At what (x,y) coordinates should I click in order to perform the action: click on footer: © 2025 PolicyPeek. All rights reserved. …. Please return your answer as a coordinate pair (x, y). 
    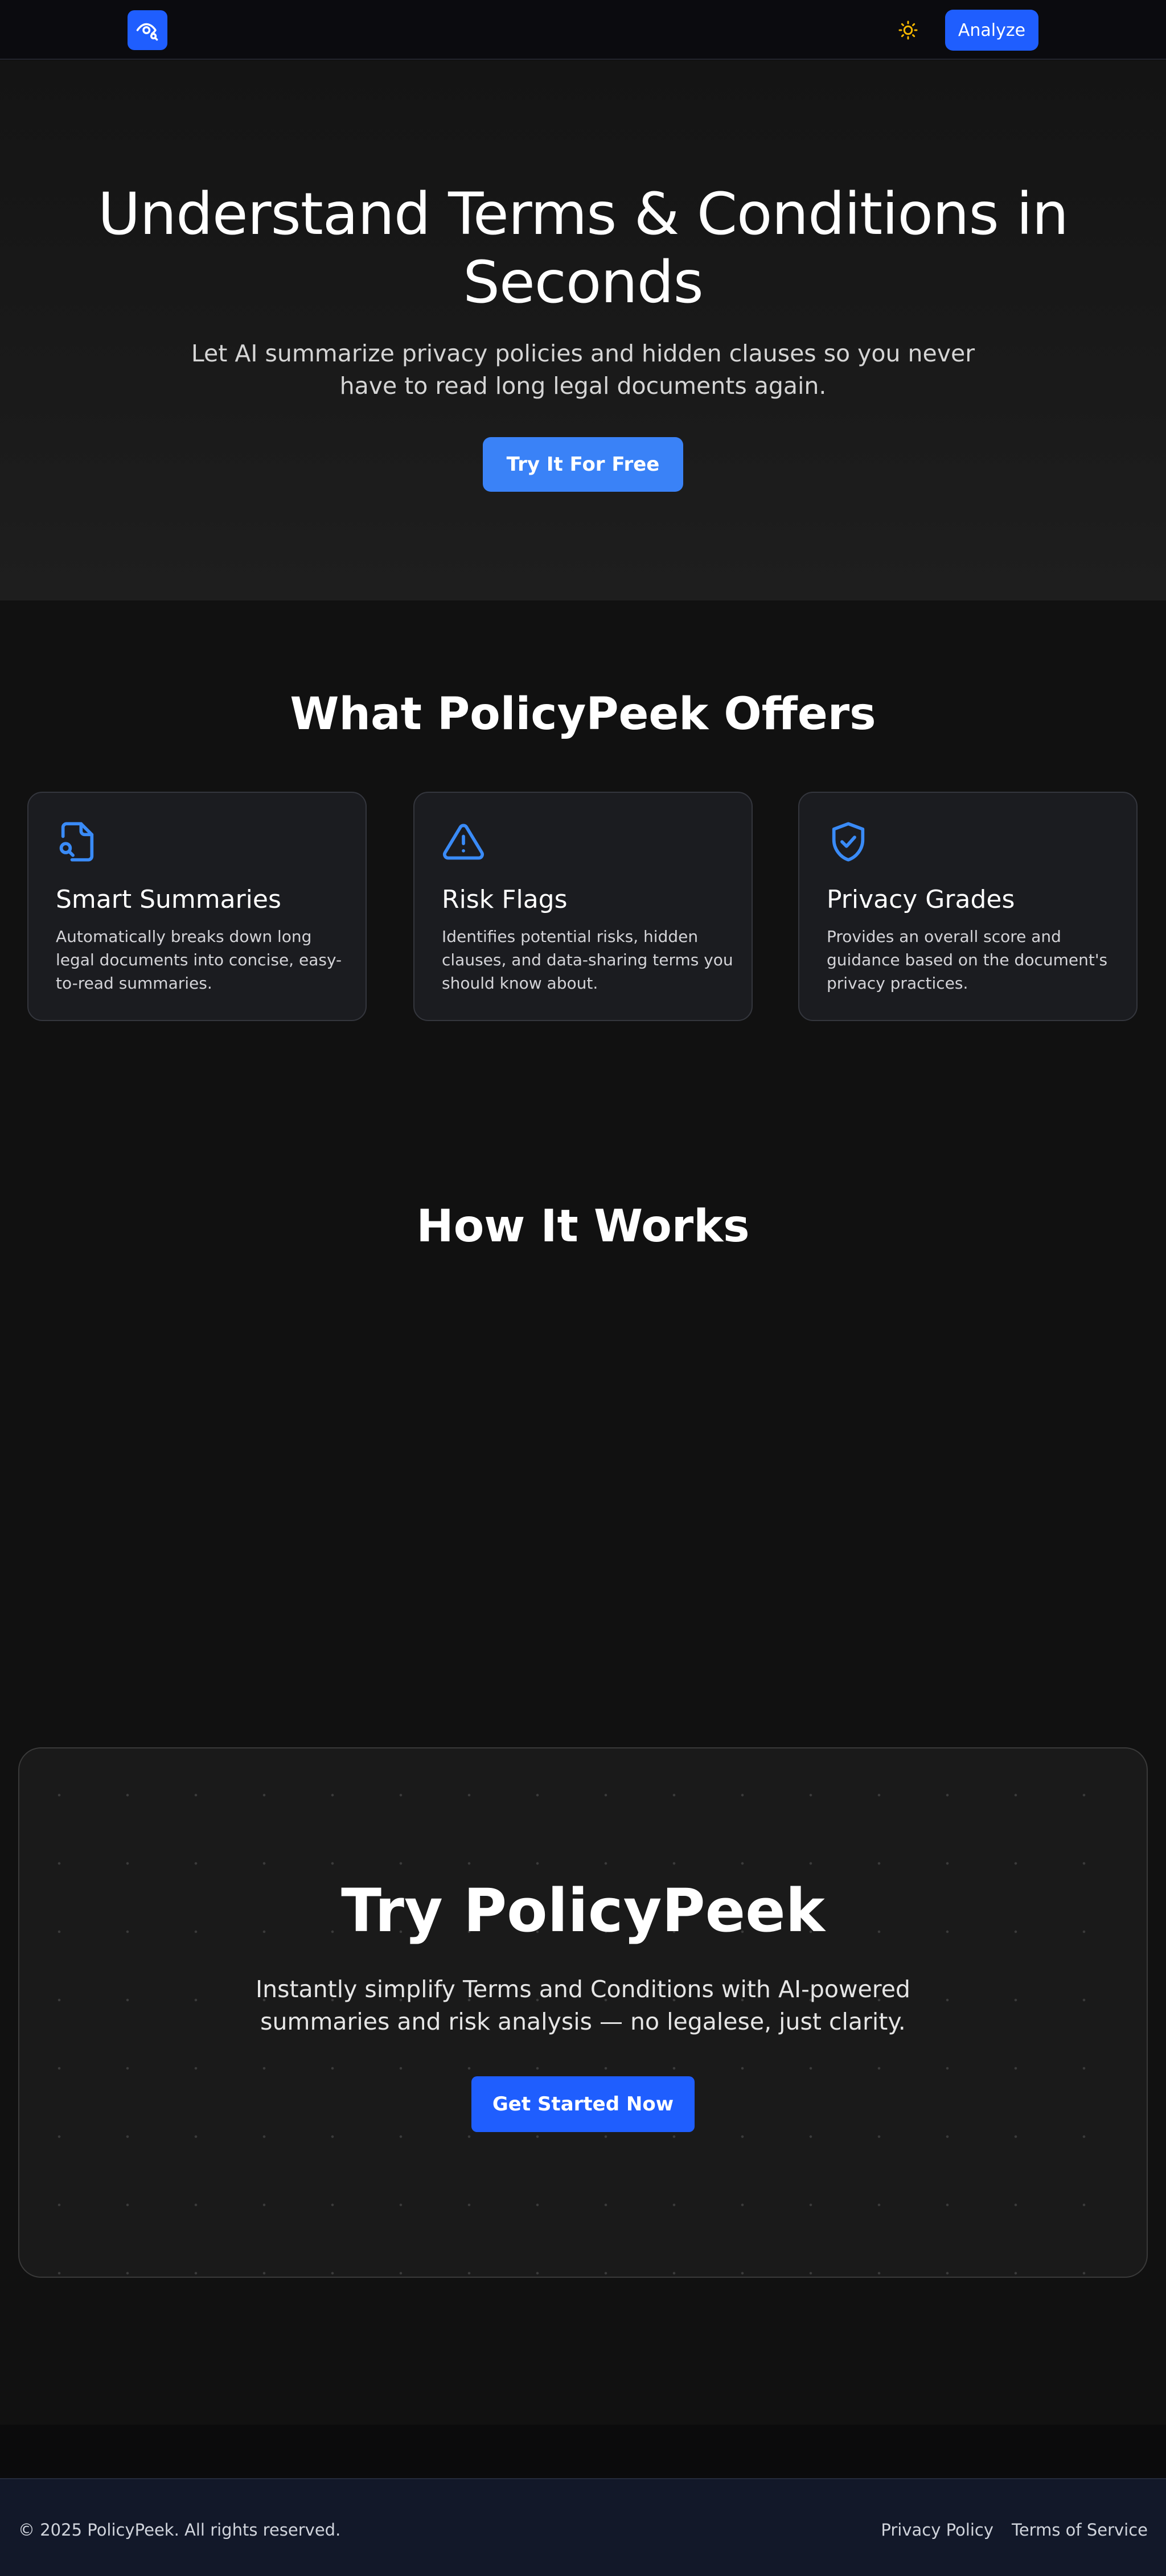
    Looking at the image, I should click on (583, 2527).